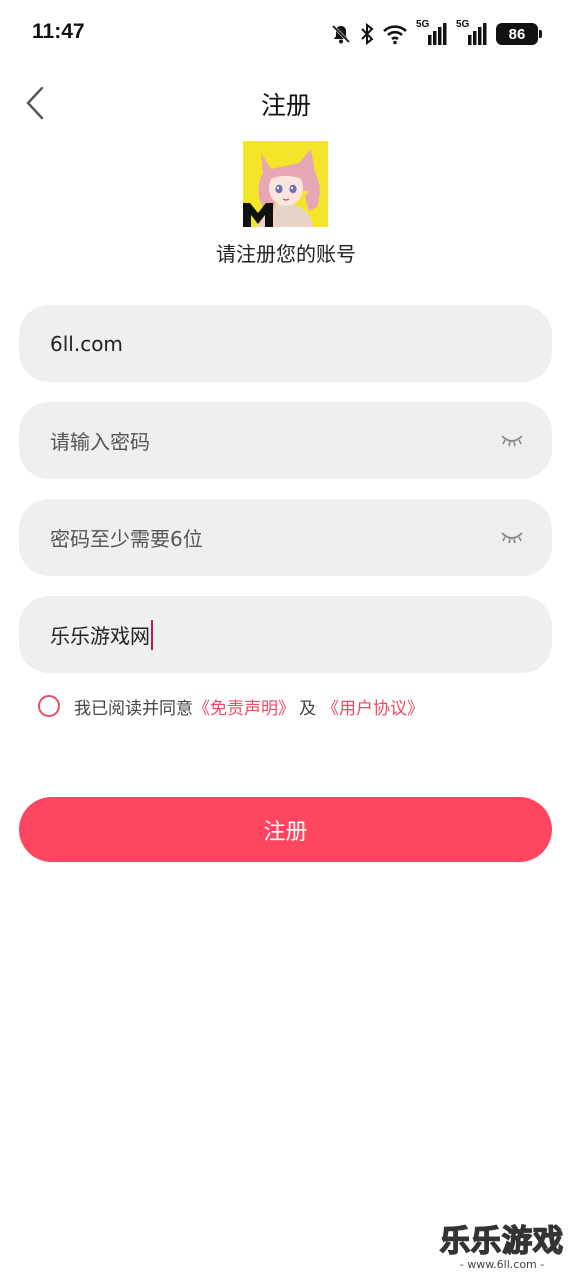 The image size is (572, 1279). I want to click on app-logo, so click(285, 184).